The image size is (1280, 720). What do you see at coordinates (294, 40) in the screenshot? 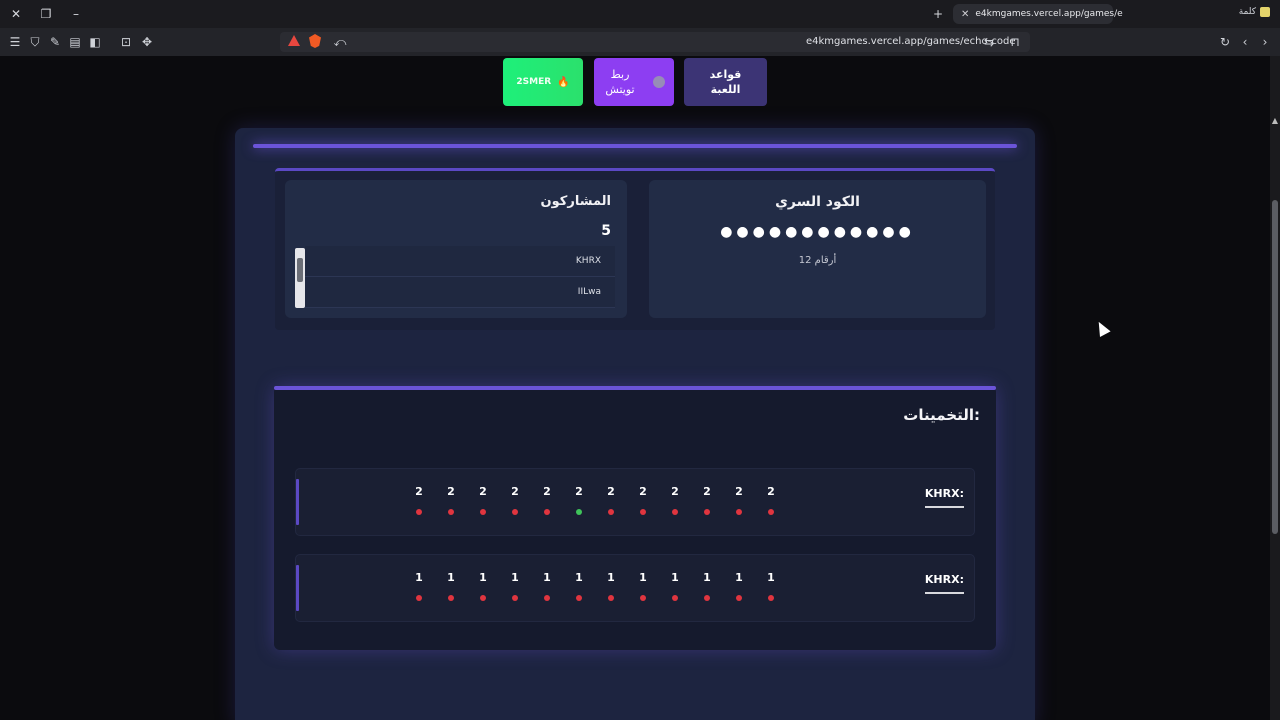
I see `warning-icon` at bounding box center [294, 40].